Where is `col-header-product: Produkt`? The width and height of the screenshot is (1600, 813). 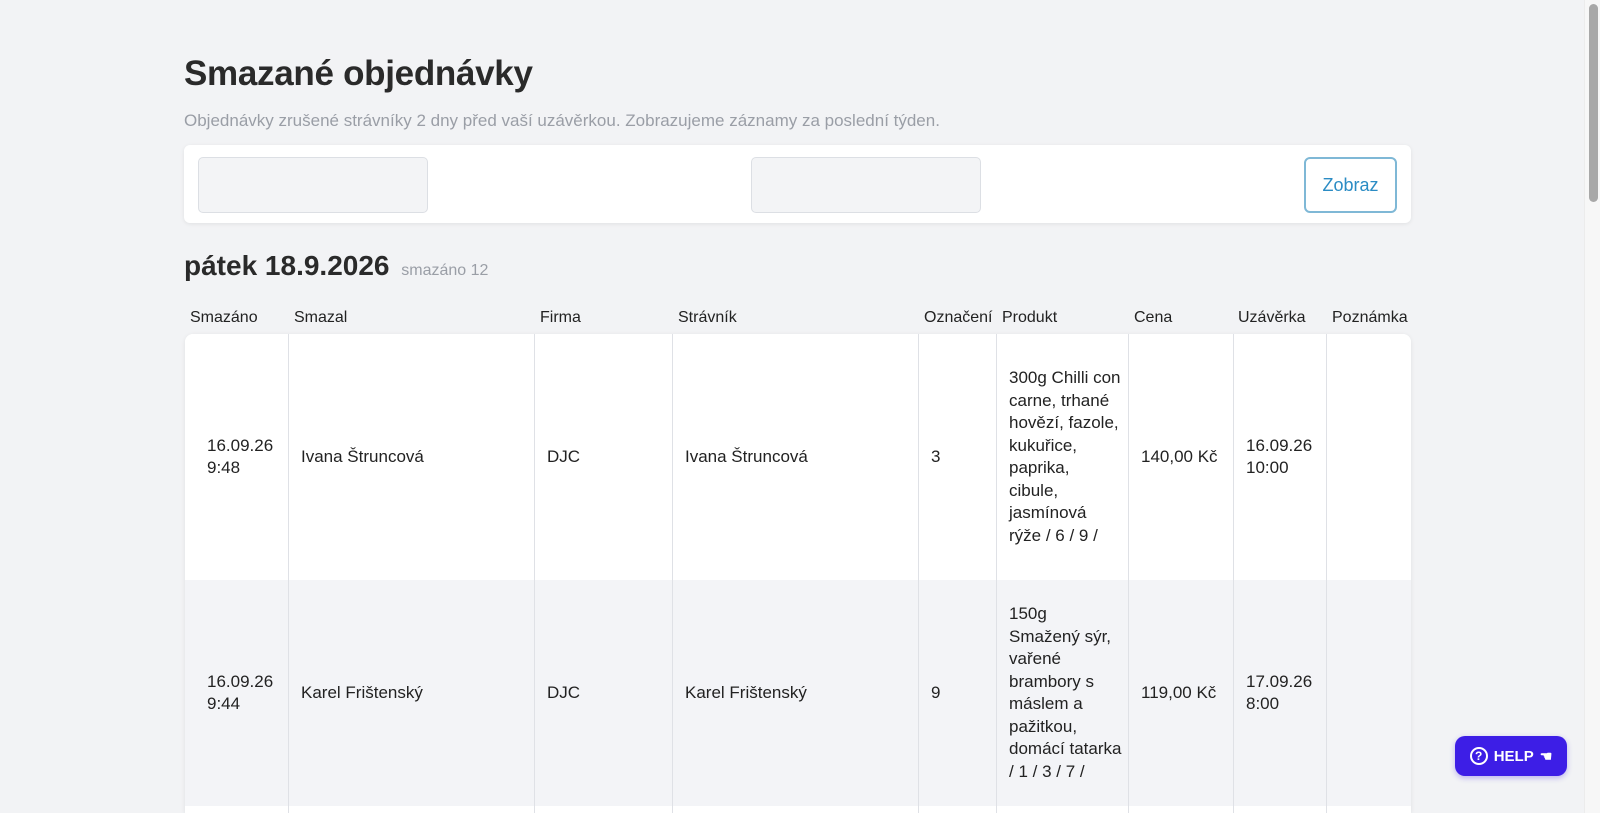 col-header-product: Produkt is located at coordinates (1030, 317).